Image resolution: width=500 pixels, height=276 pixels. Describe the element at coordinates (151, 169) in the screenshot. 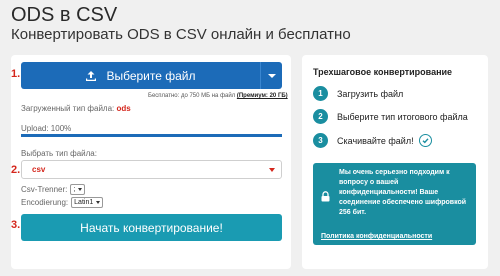

I see `target-type-select: csv` at that location.